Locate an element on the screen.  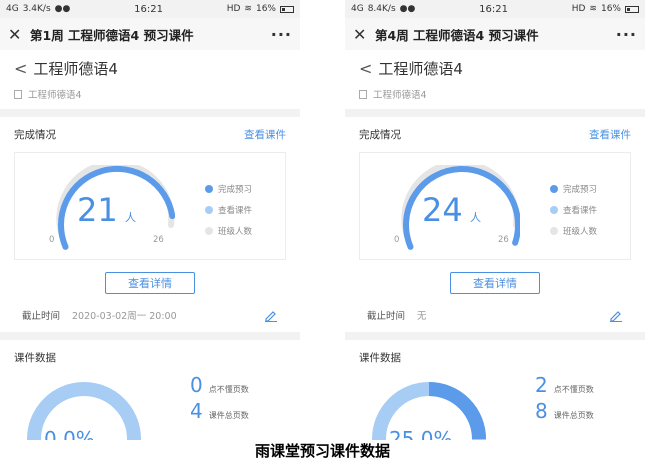
deadline-row: 截止时间 无 is located at coordinates (495, 313).